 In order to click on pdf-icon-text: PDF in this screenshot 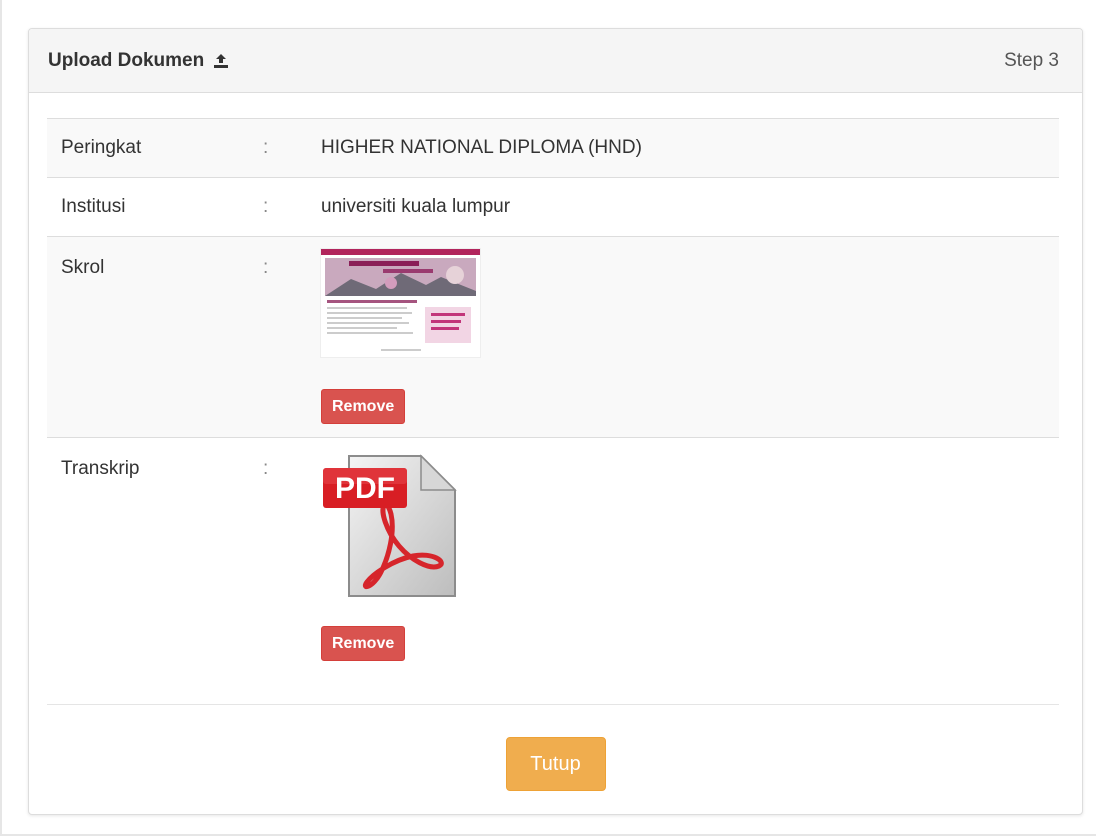, I will do `click(365, 488)`.